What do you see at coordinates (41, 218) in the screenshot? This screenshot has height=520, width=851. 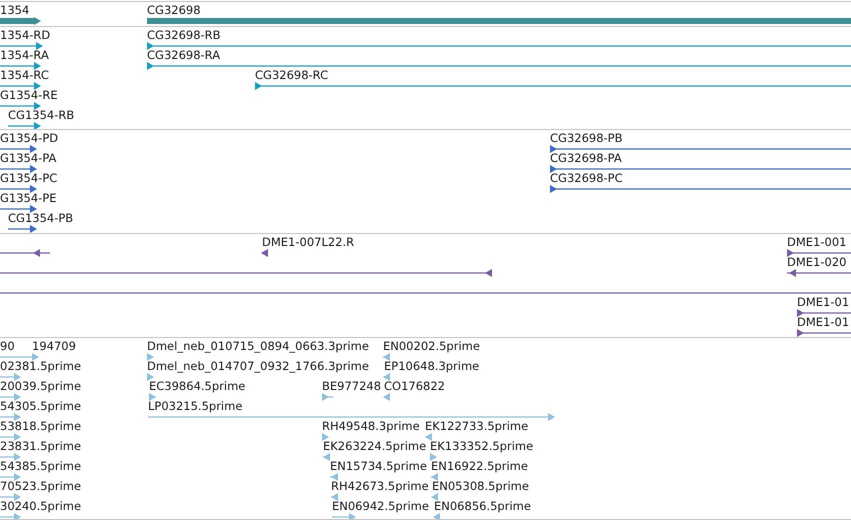 I see `feature-label: CG1354-PB` at bounding box center [41, 218].